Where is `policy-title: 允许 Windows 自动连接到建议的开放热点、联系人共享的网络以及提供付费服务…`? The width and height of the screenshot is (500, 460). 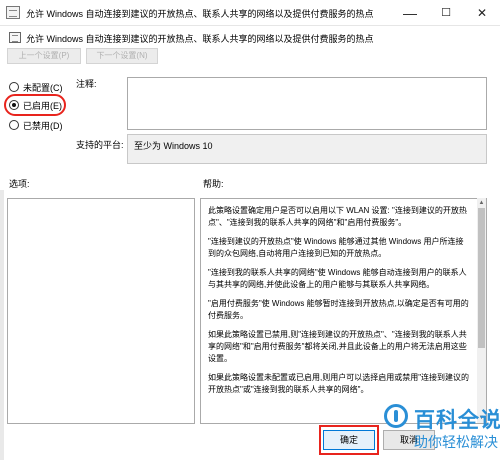
policy-title: 允许 Windows 自动连接到建议的开放热点、联系人共享的网络以及提供付费服务… is located at coordinates (200, 39).